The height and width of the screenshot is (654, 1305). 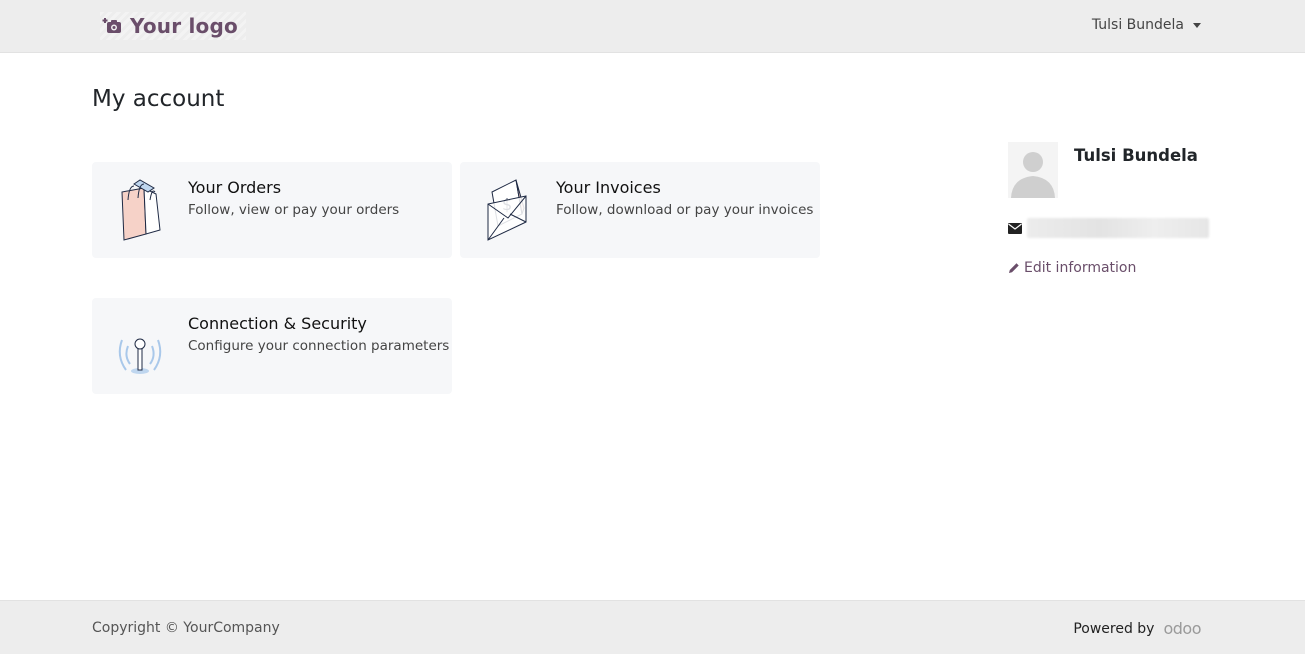 What do you see at coordinates (319, 346) in the screenshot?
I see `card-description: Configure your connection parameters` at bounding box center [319, 346].